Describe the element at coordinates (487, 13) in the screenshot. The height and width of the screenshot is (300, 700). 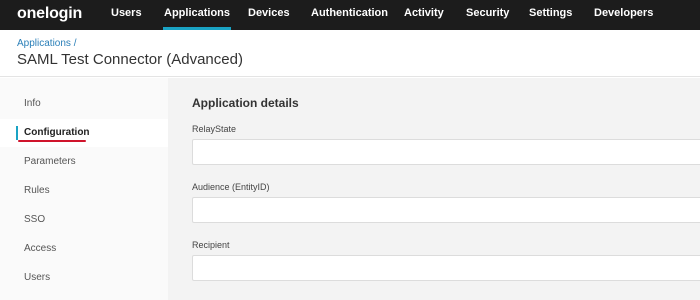
I see `nav-item-security: Security` at that location.